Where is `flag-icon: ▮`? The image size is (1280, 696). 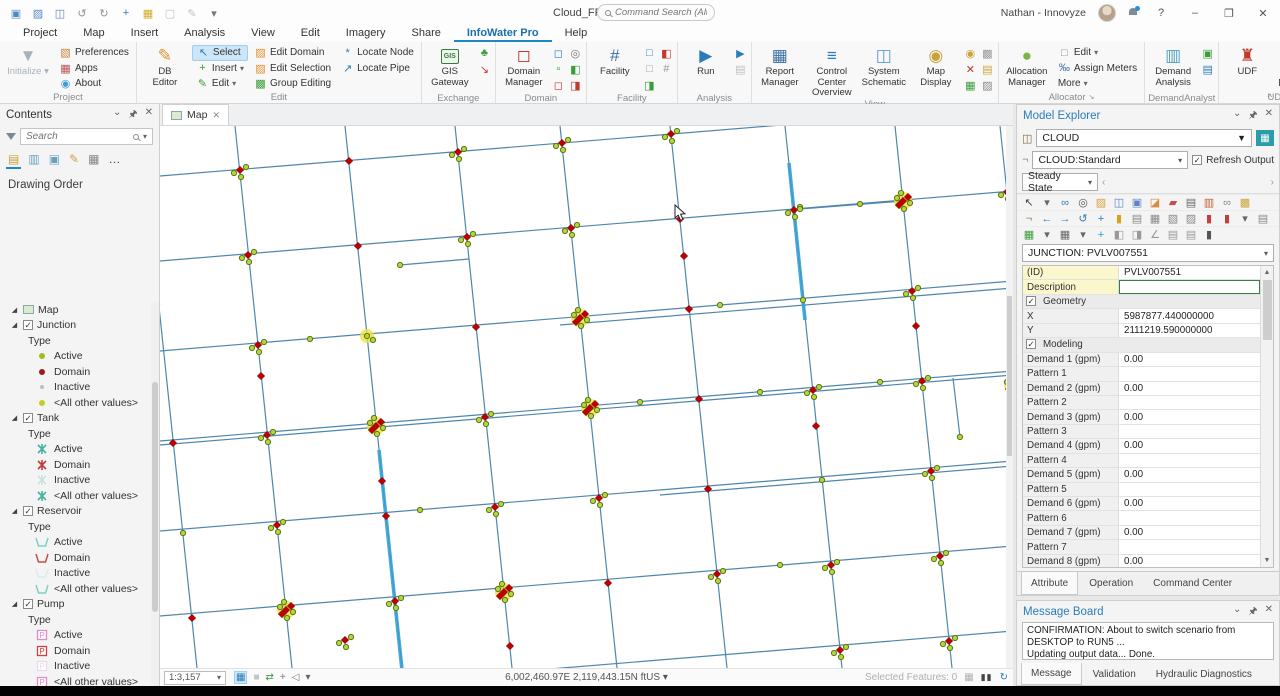
flag-icon: ▮ is located at coordinates (1119, 218).